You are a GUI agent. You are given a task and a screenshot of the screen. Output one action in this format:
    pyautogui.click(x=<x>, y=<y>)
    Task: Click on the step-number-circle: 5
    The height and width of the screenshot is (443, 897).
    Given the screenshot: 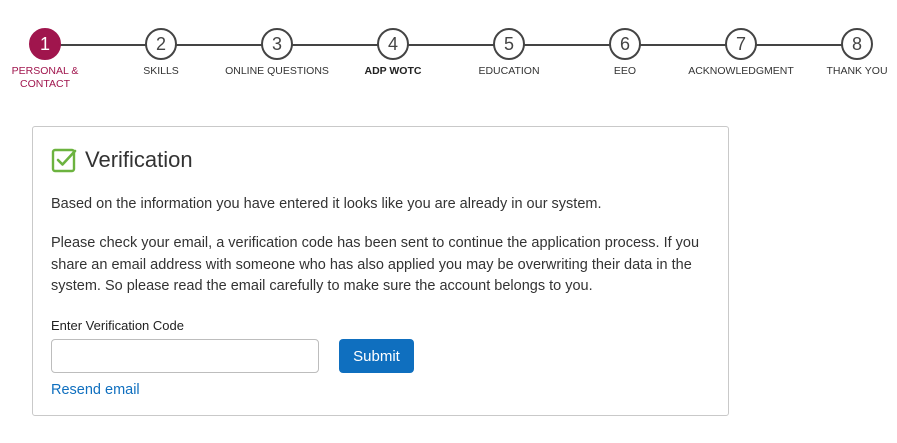 What is the action you would take?
    pyautogui.click(x=509, y=44)
    